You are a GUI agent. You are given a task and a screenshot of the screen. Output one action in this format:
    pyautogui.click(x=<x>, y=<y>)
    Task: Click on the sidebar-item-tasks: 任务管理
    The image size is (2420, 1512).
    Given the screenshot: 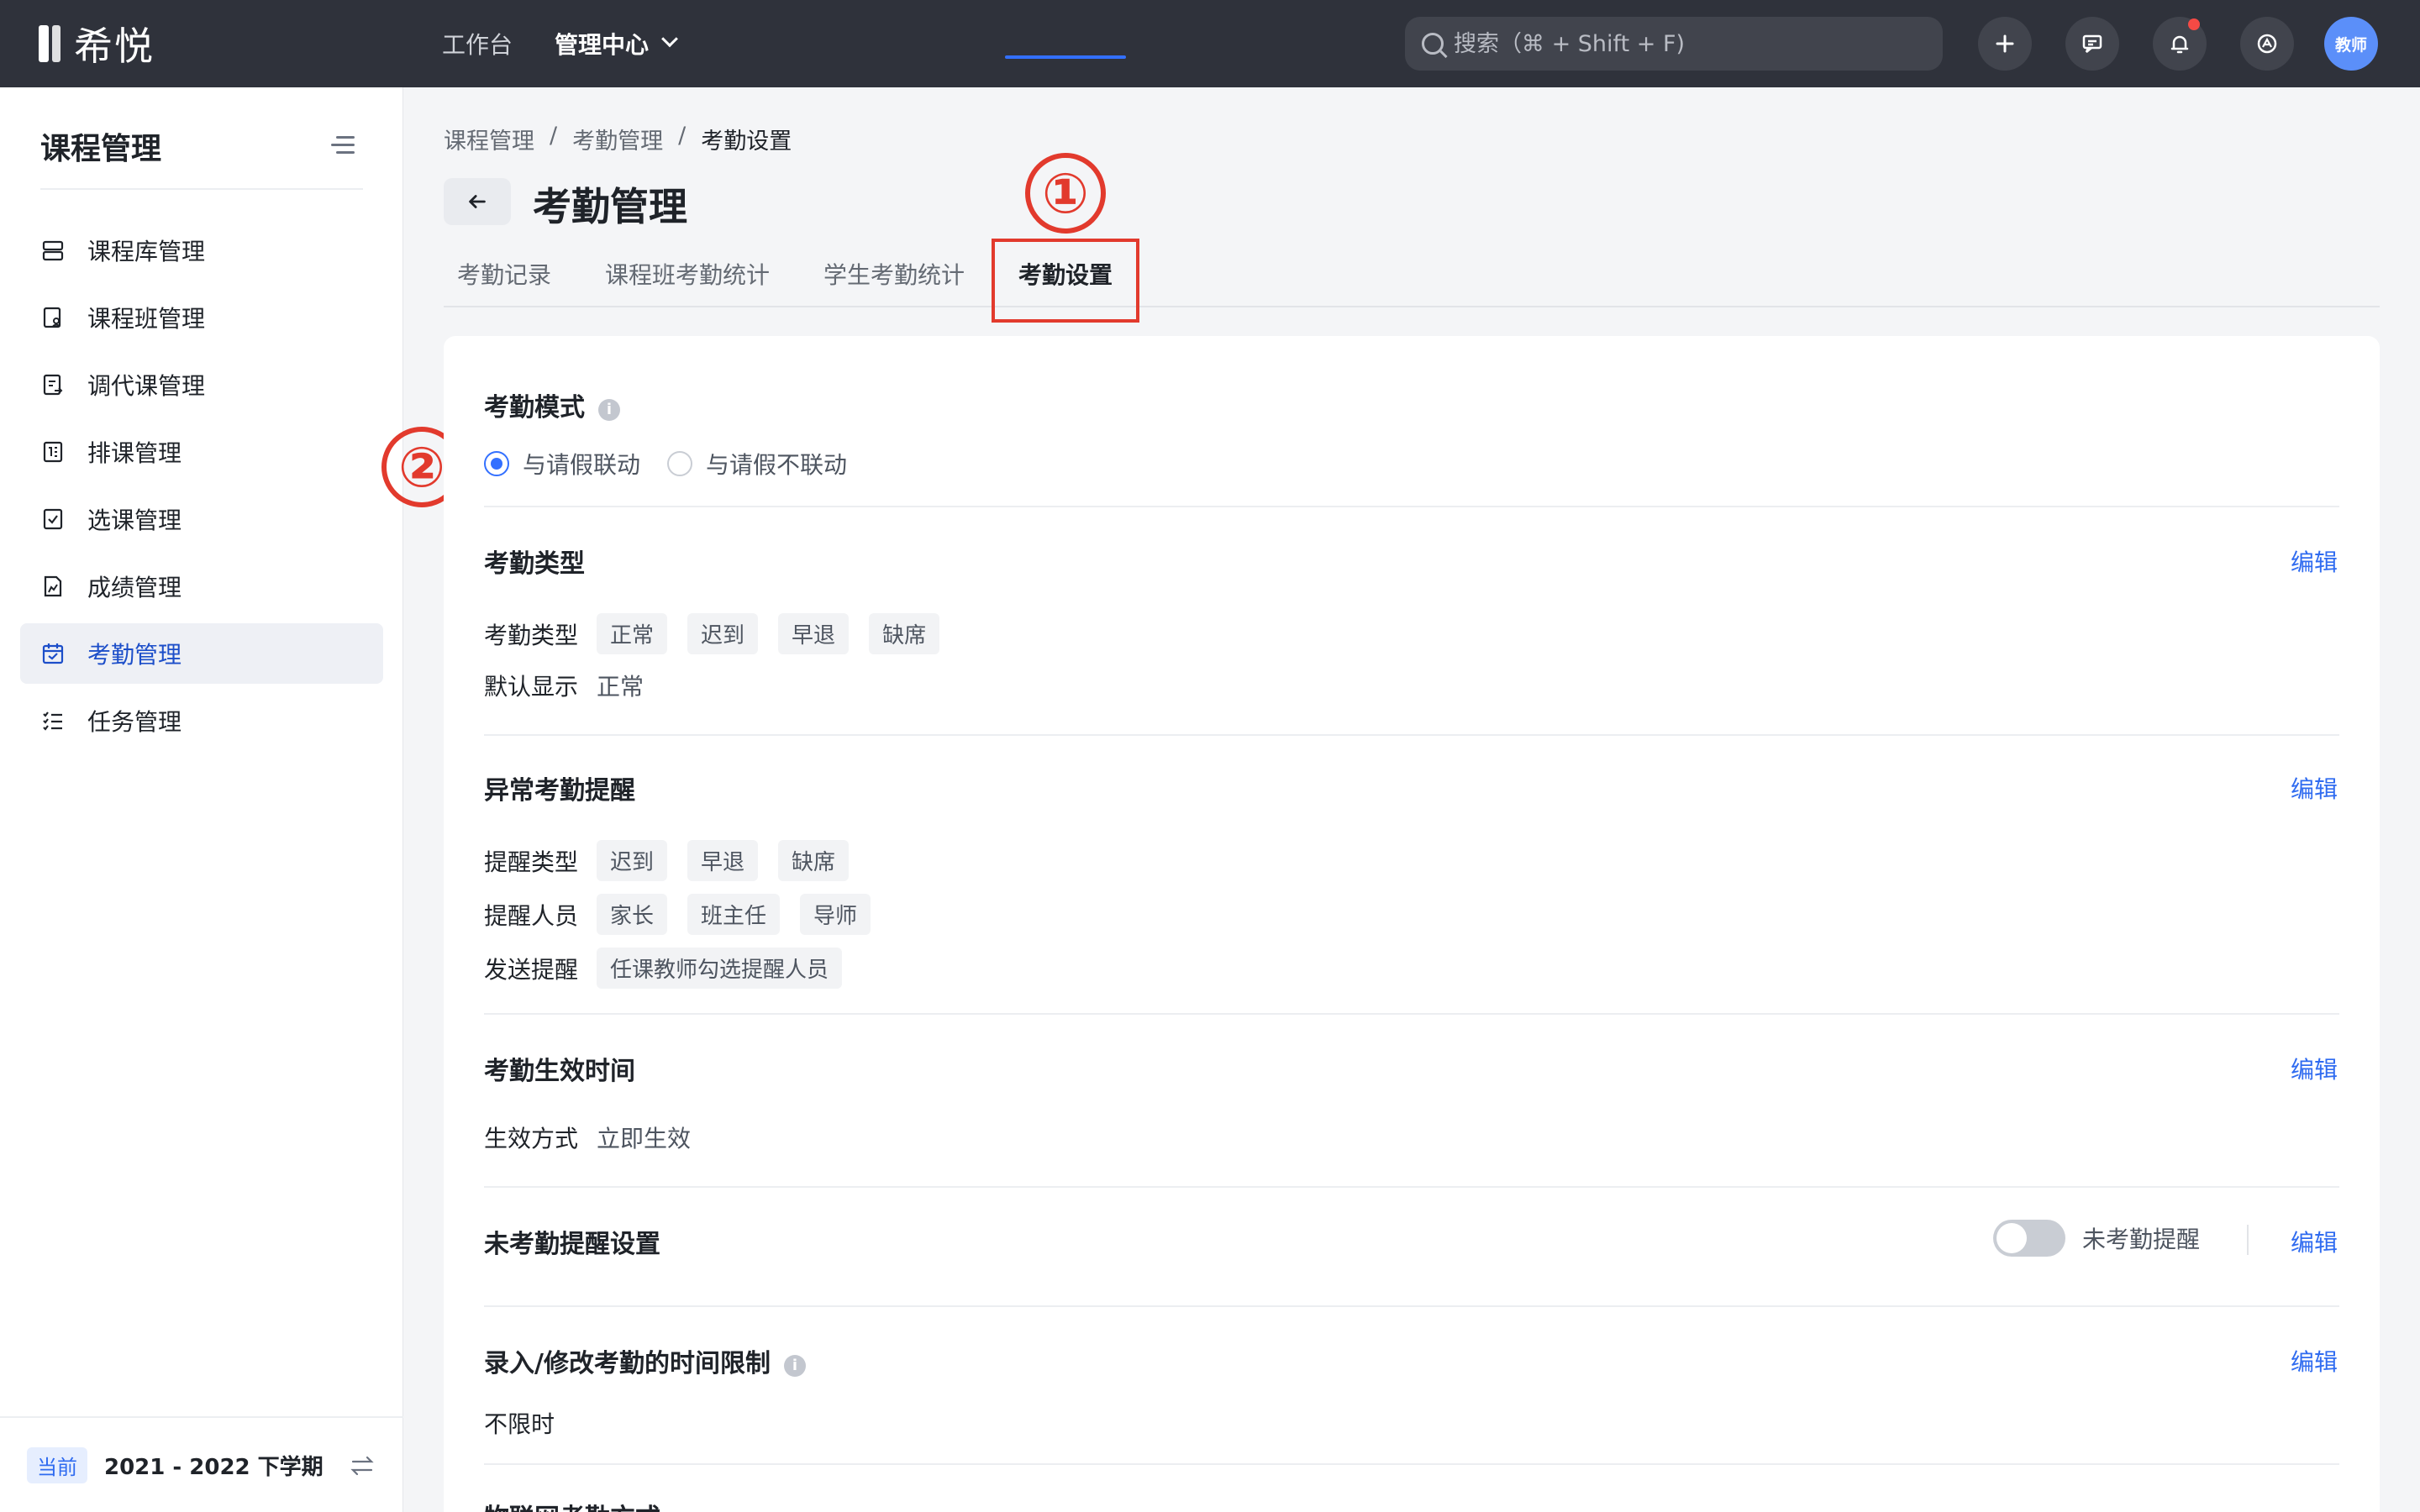 What is the action you would take?
    pyautogui.click(x=202, y=720)
    